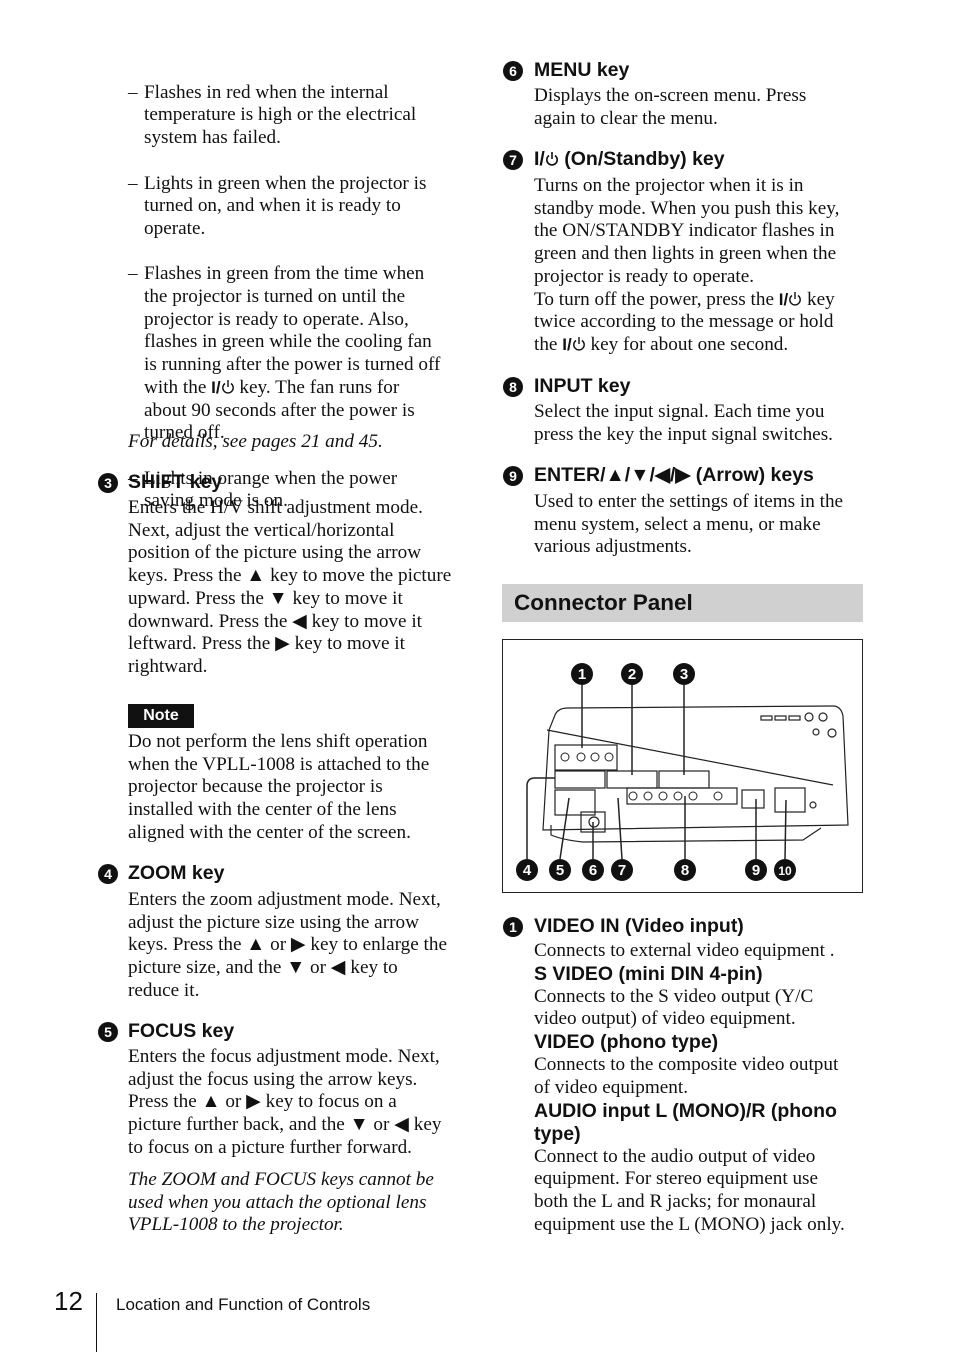 The width and height of the screenshot is (954, 1352). What do you see at coordinates (96, 1322) in the screenshot?
I see `footer-divider` at bounding box center [96, 1322].